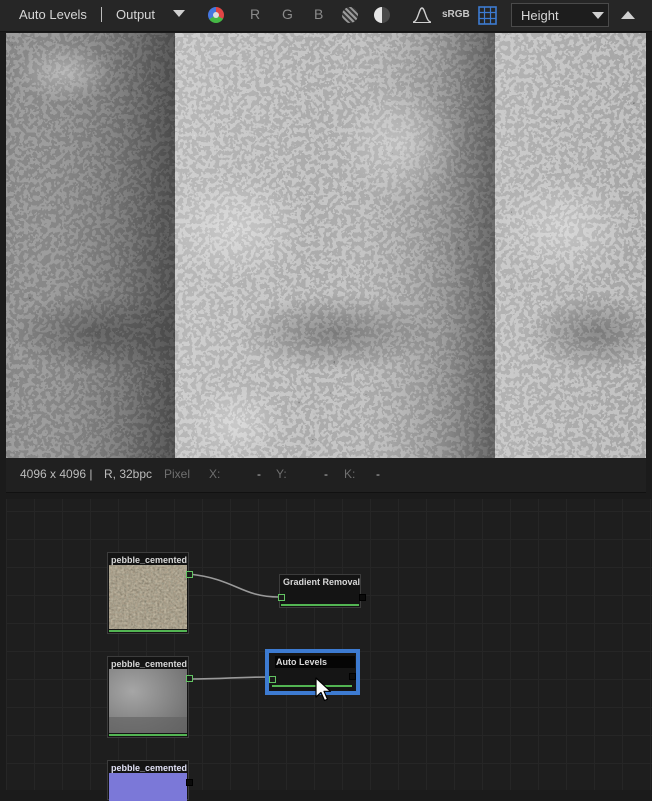 The image size is (652, 801). I want to click on bitmap-node-pebble-1: pebble_cemented, so click(150, 593).